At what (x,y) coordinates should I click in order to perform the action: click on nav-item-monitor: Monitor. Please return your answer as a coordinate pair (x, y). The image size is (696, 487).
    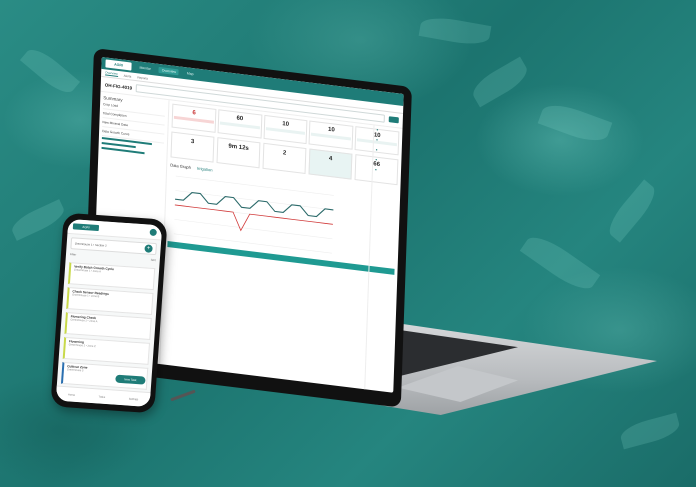
    Looking at the image, I should click on (145, 68).